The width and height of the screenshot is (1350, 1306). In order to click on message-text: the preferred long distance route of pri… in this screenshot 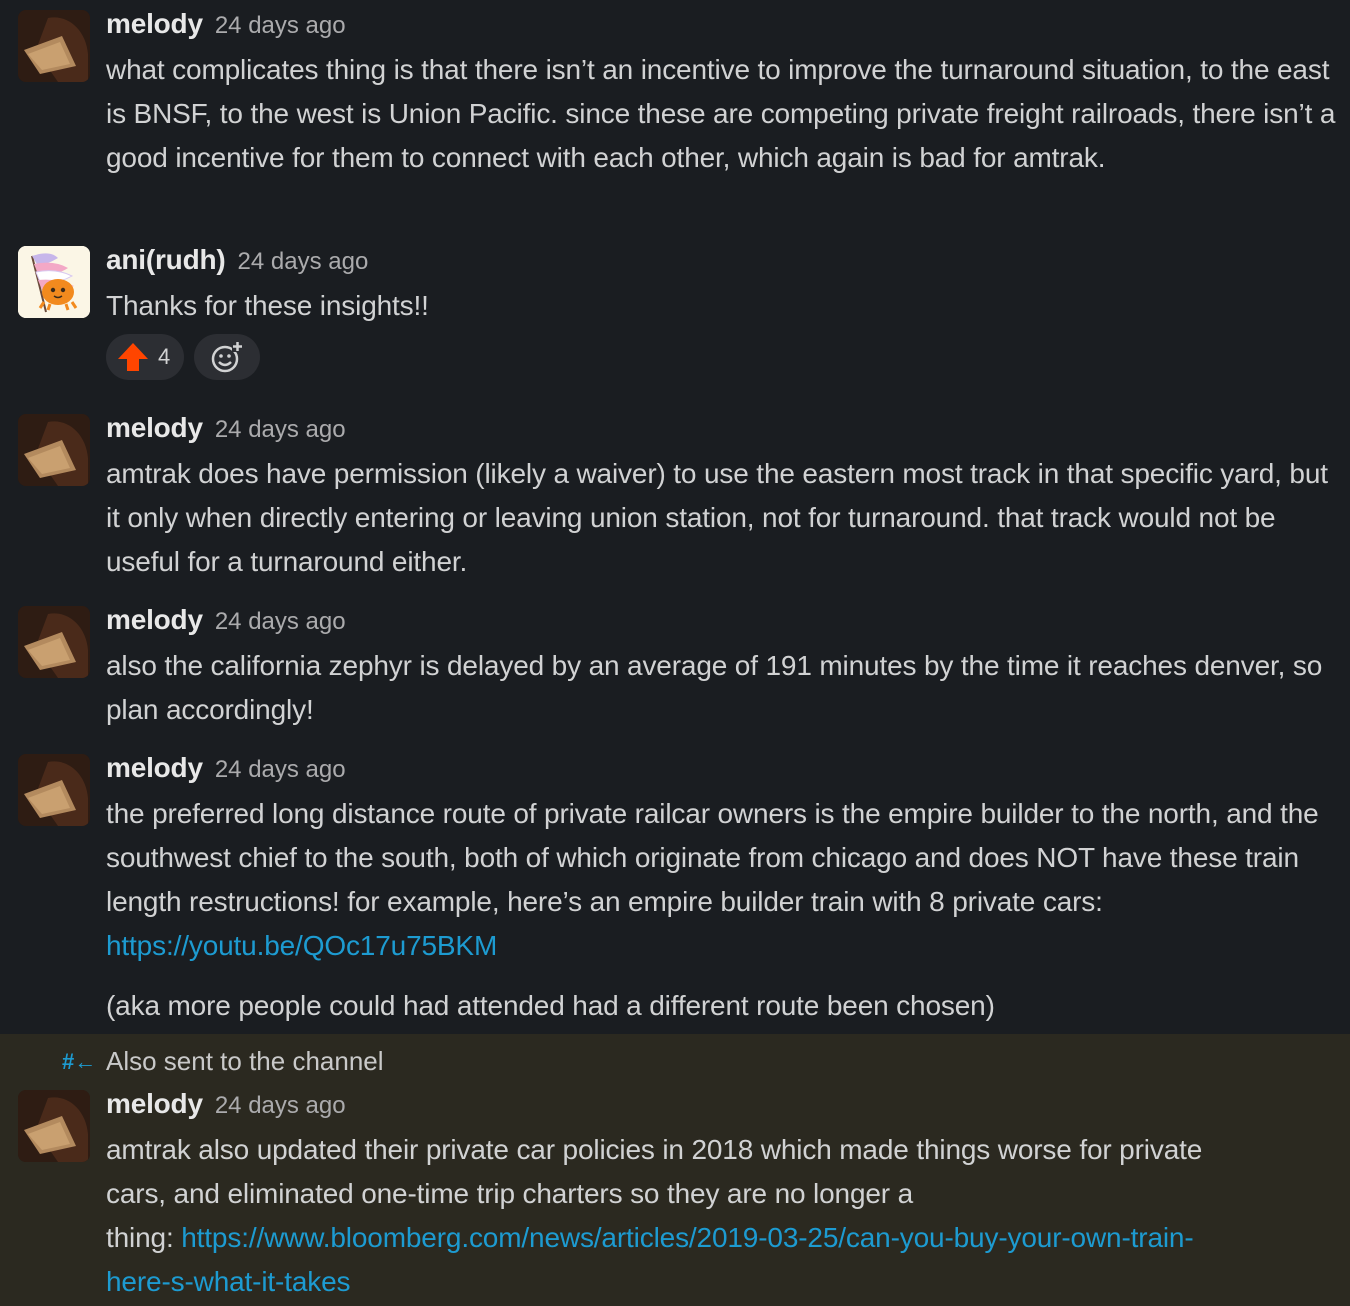, I will do `click(722, 880)`.